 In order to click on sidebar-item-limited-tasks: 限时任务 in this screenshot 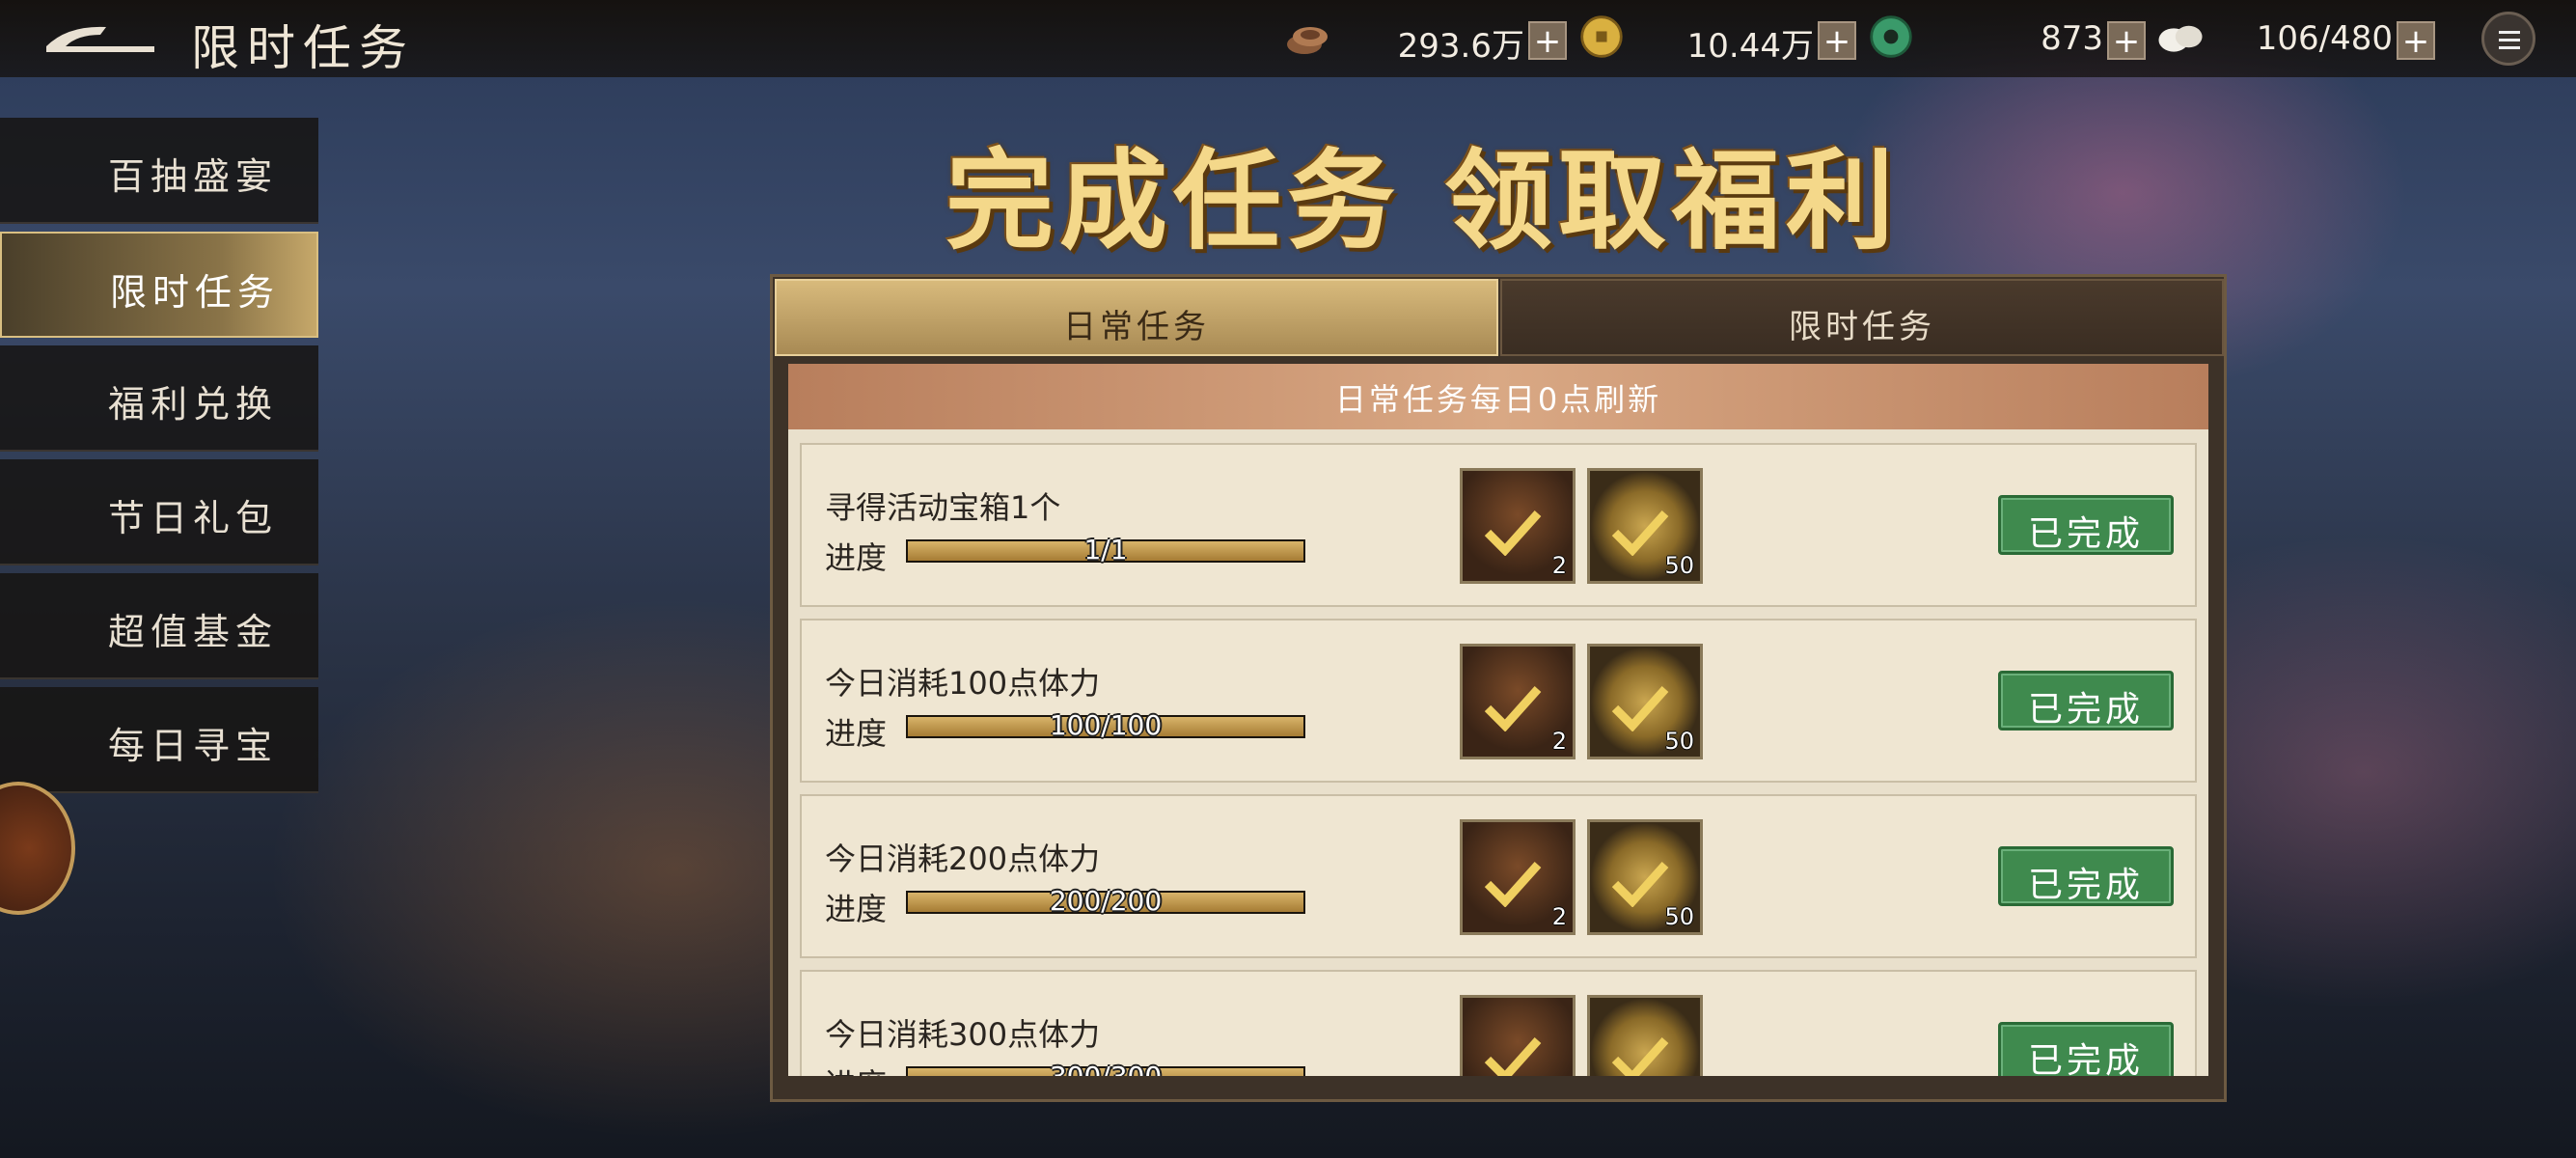, I will do `click(159, 285)`.